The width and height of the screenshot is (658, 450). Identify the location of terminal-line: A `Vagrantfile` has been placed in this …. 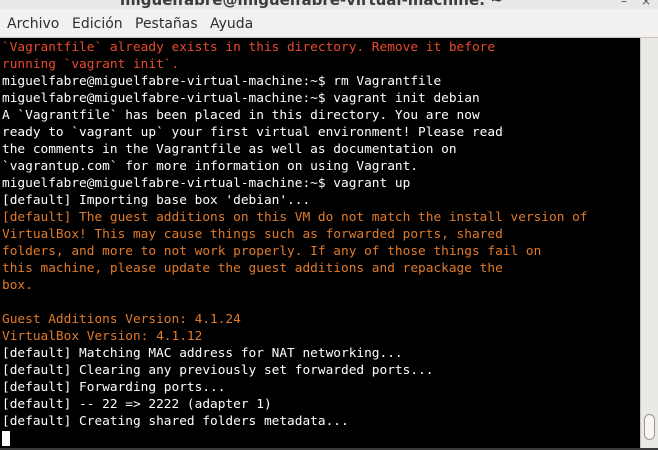
(241, 115).